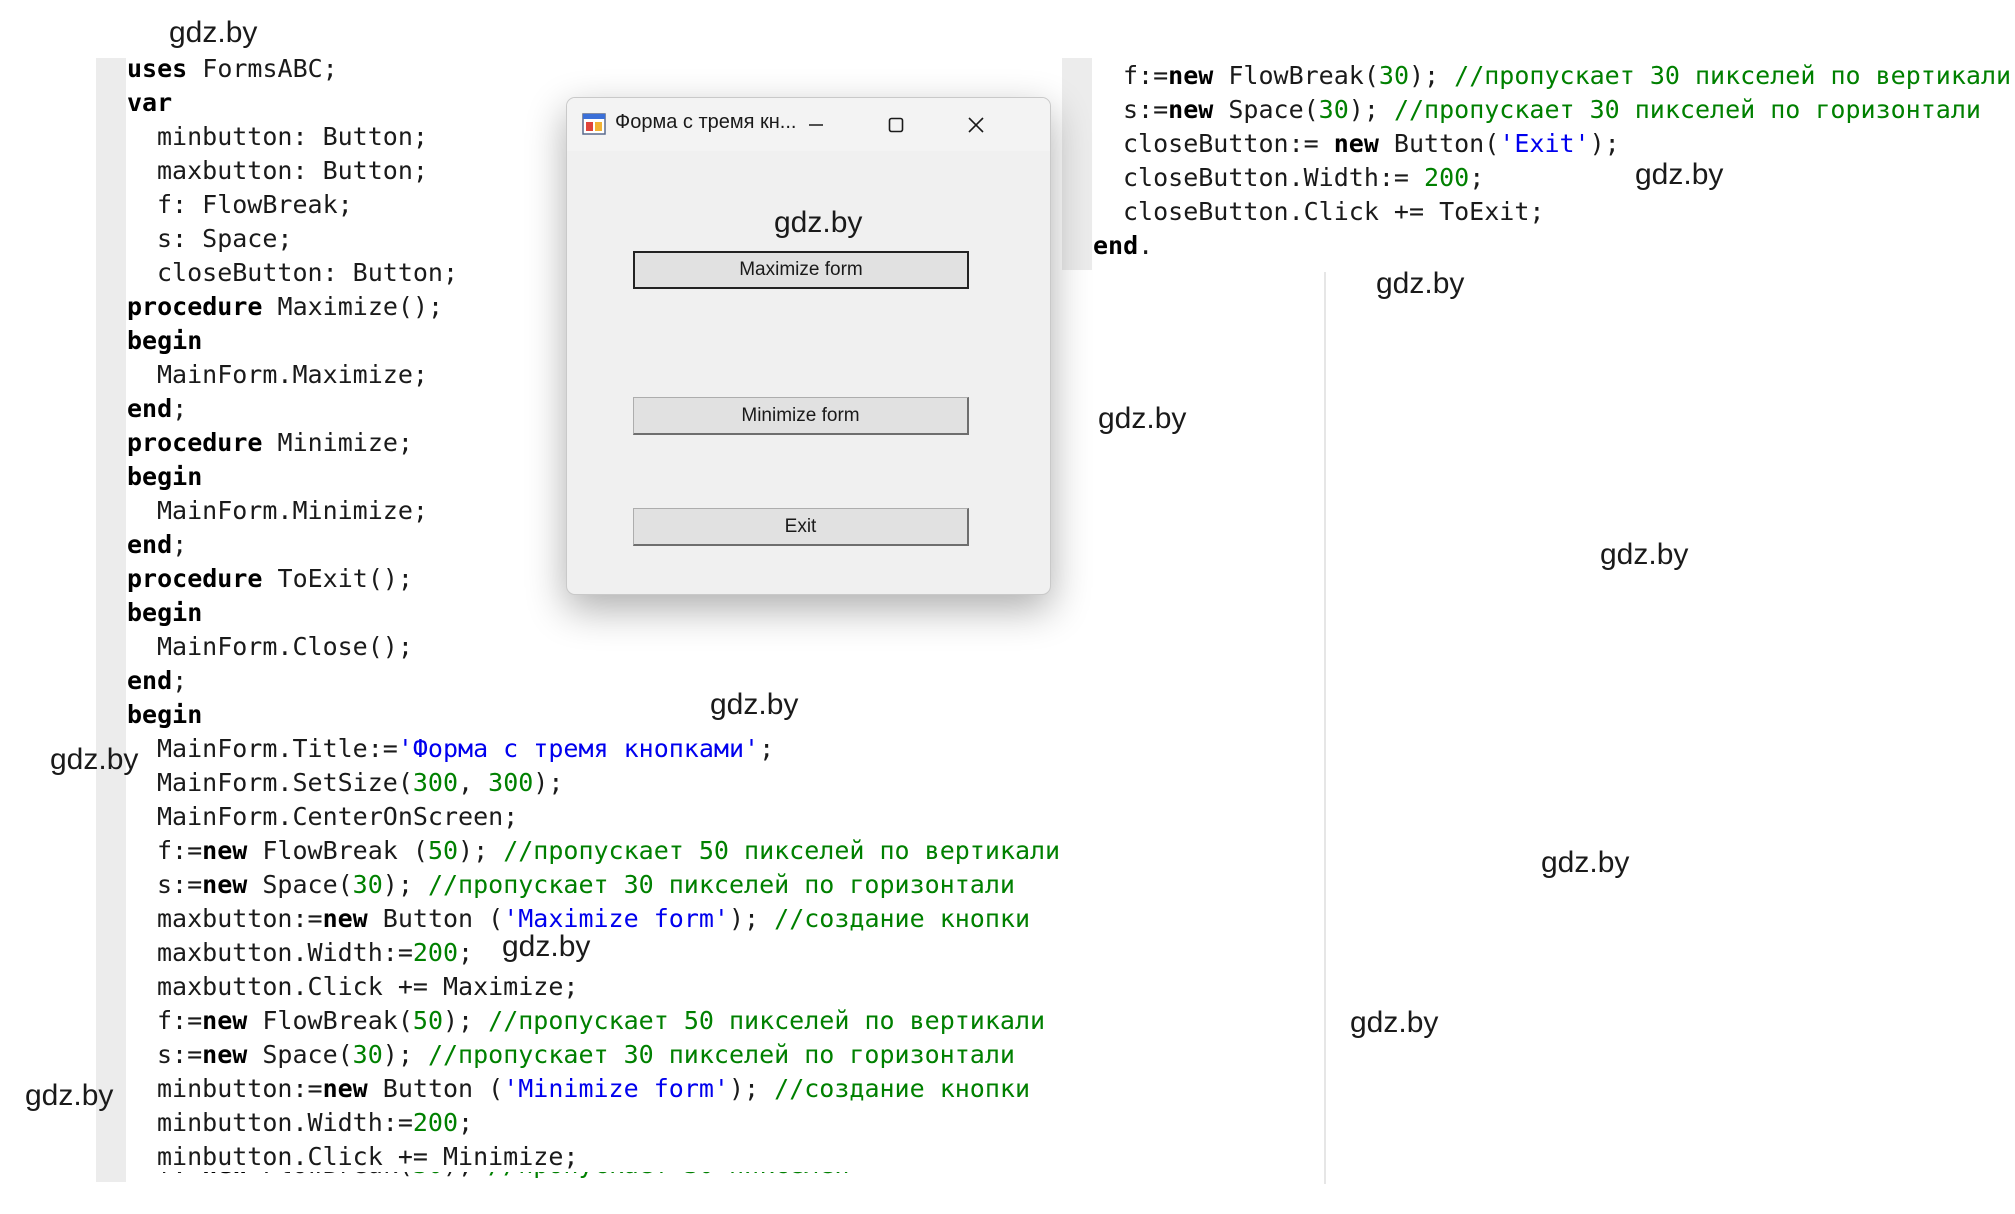 This screenshot has height=1214, width=2015. I want to click on code-line: MainForm.Close();, so click(593, 647).